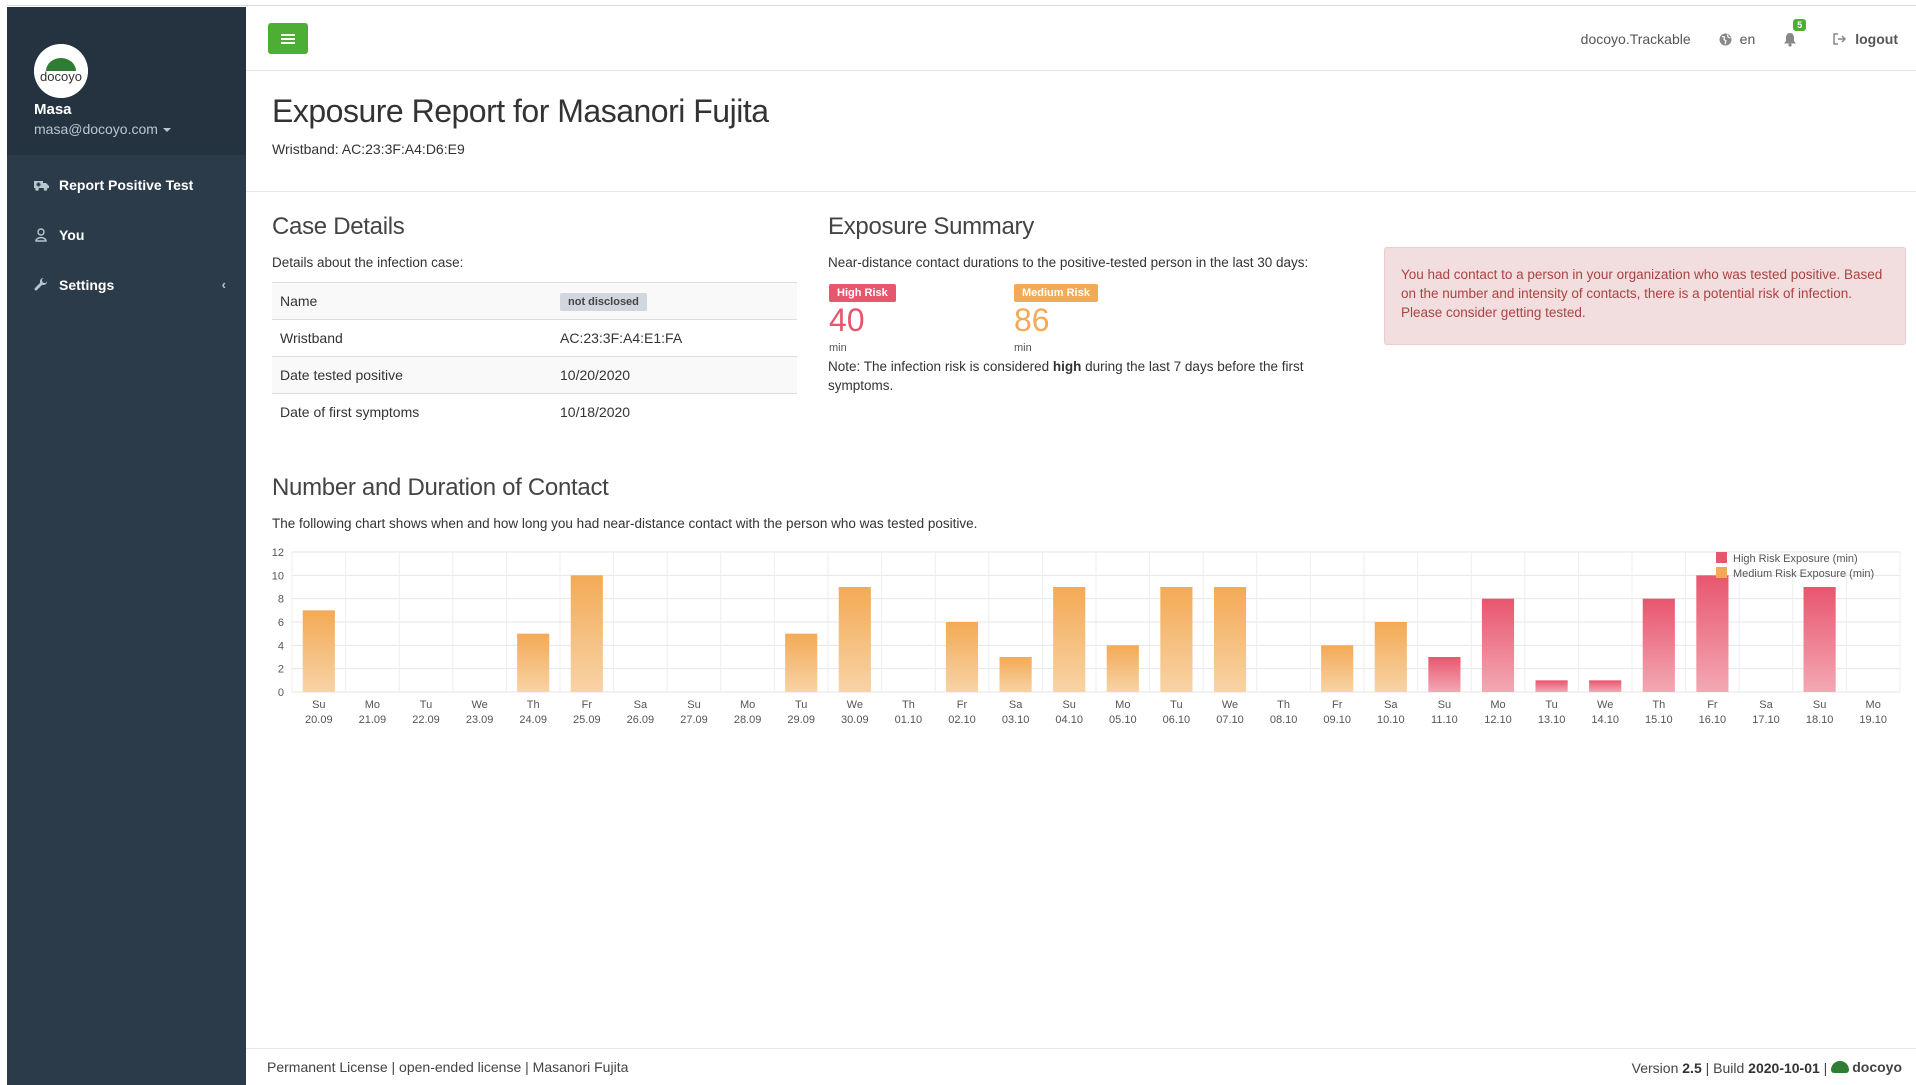 This screenshot has height=1085, width=1916. I want to click on user-panel: docoyo Masa masa@docoyo.com, so click(126, 81).